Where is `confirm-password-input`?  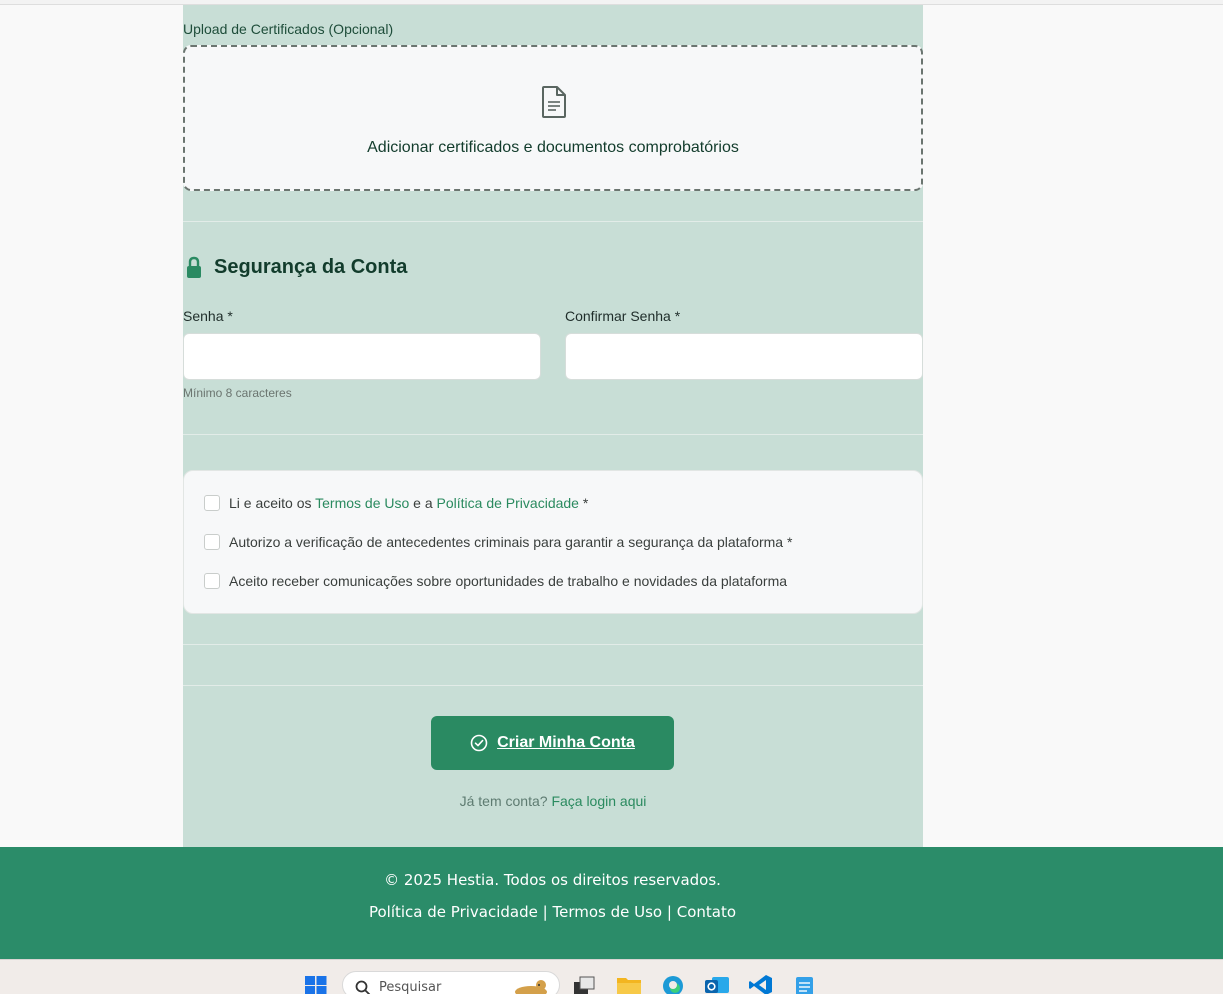 confirm-password-input is located at coordinates (744, 356).